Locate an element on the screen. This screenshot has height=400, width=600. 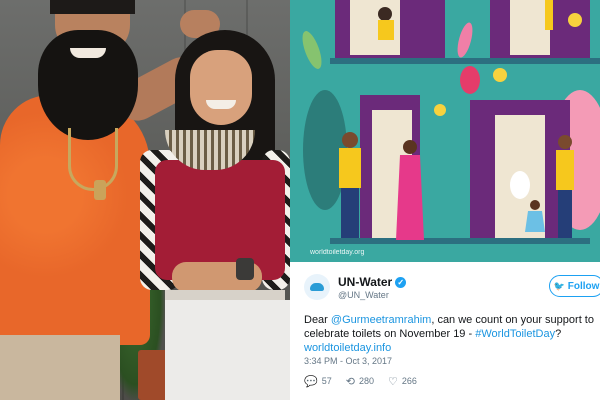
upper-doorway-right is located at coordinates (530, 27).